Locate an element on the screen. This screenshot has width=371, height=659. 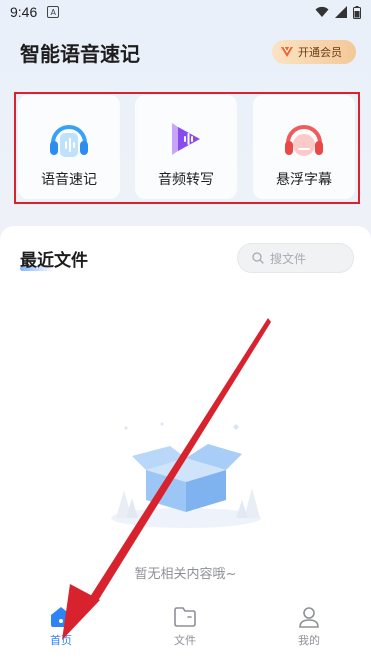
tab-home: 首页 is located at coordinates (61, 627).